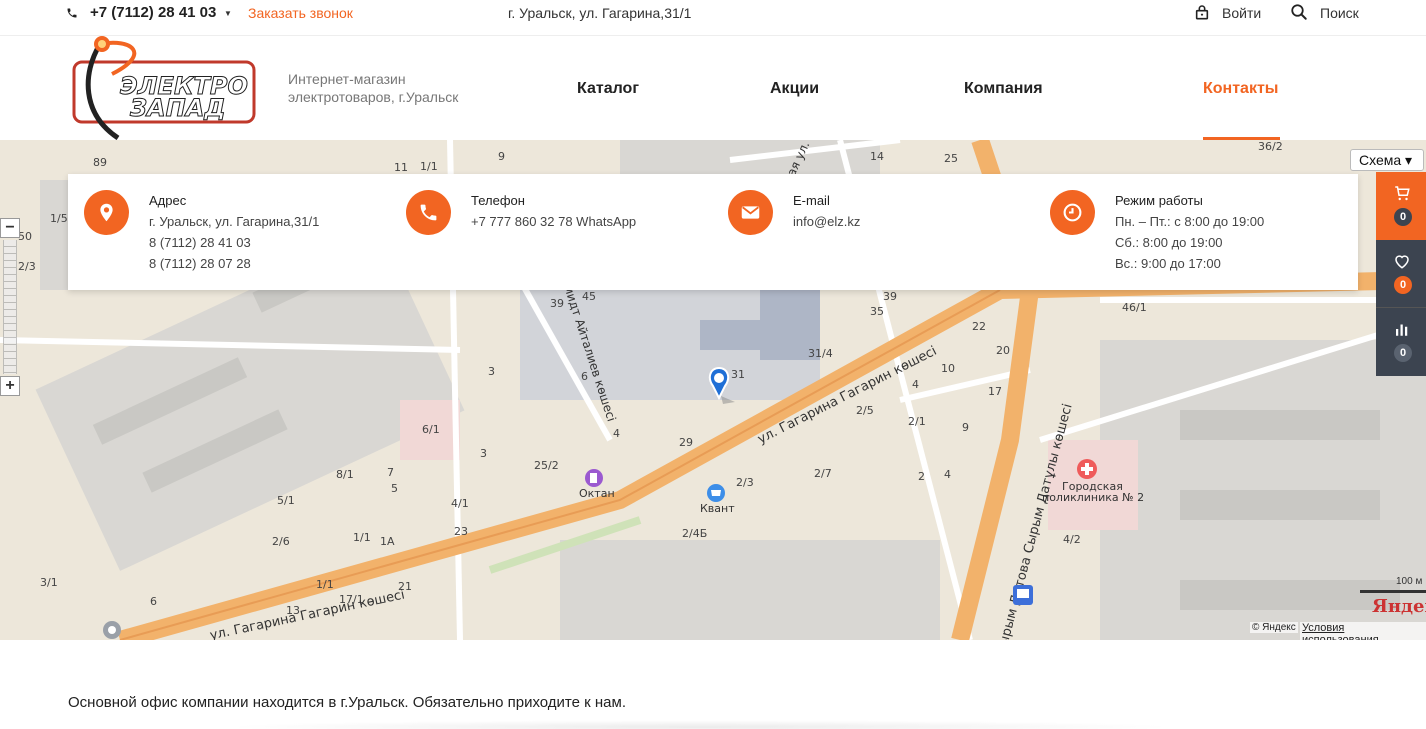  What do you see at coordinates (1093, 497) in the screenshot?
I see `poi-label: поликлиника № 2` at bounding box center [1093, 497].